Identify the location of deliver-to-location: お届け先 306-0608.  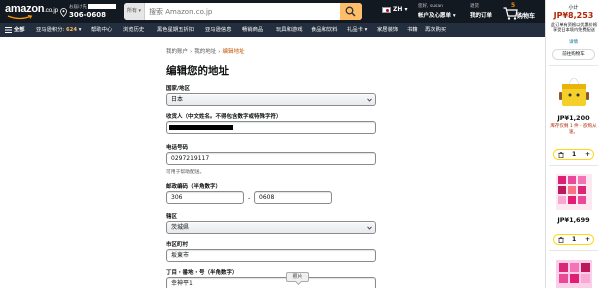
(88, 12).